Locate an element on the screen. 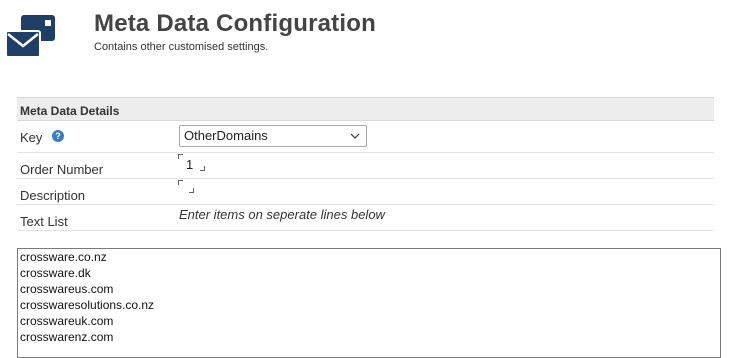  list-item: crosswareus.com is located at coordinates (67, 289).